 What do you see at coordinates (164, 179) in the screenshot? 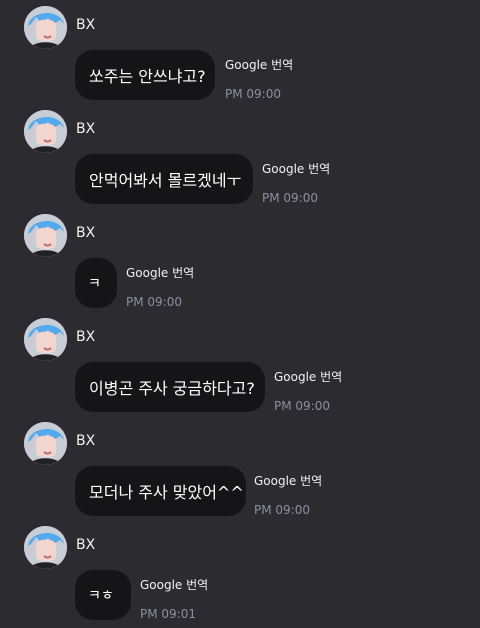
I see `message-bubble: 안먹어봐서 몰르겠네ㅜ` at bounding box center [164, 179].